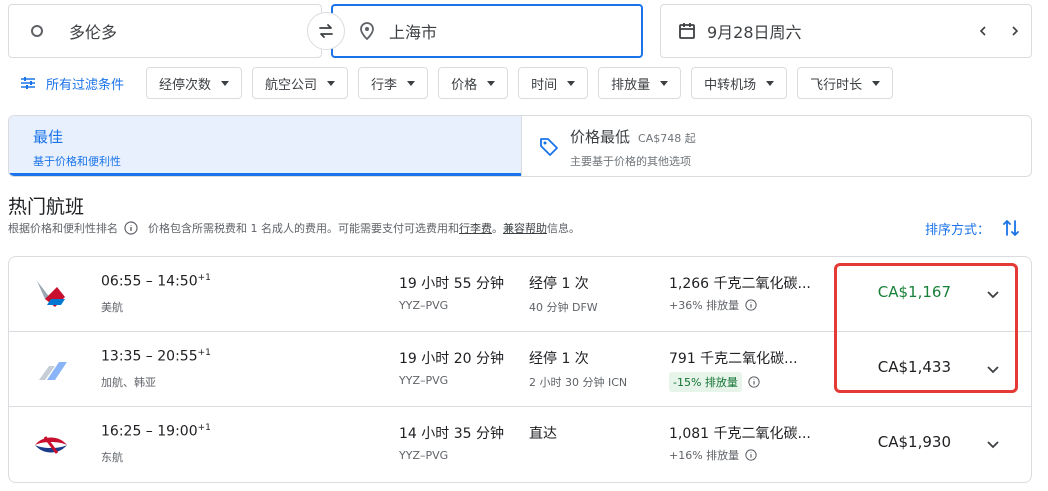 The image size is (1048, 491). What do you see at coordinates (48, 137) in the screenshot?
I see `tab-best-title: 最佳` at bounding box center [48, 137].